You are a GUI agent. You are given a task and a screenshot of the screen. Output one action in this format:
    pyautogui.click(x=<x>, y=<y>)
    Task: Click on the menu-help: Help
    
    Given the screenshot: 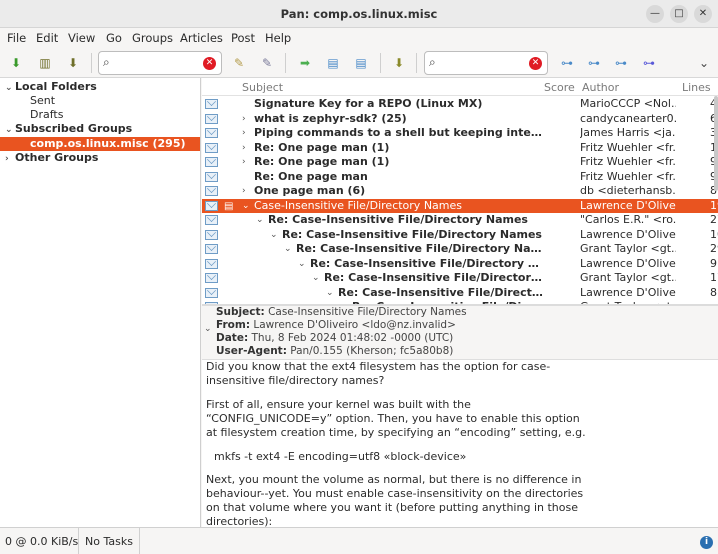 What is the action you would take?
    pyautogui.click(x=278, y=38)
    